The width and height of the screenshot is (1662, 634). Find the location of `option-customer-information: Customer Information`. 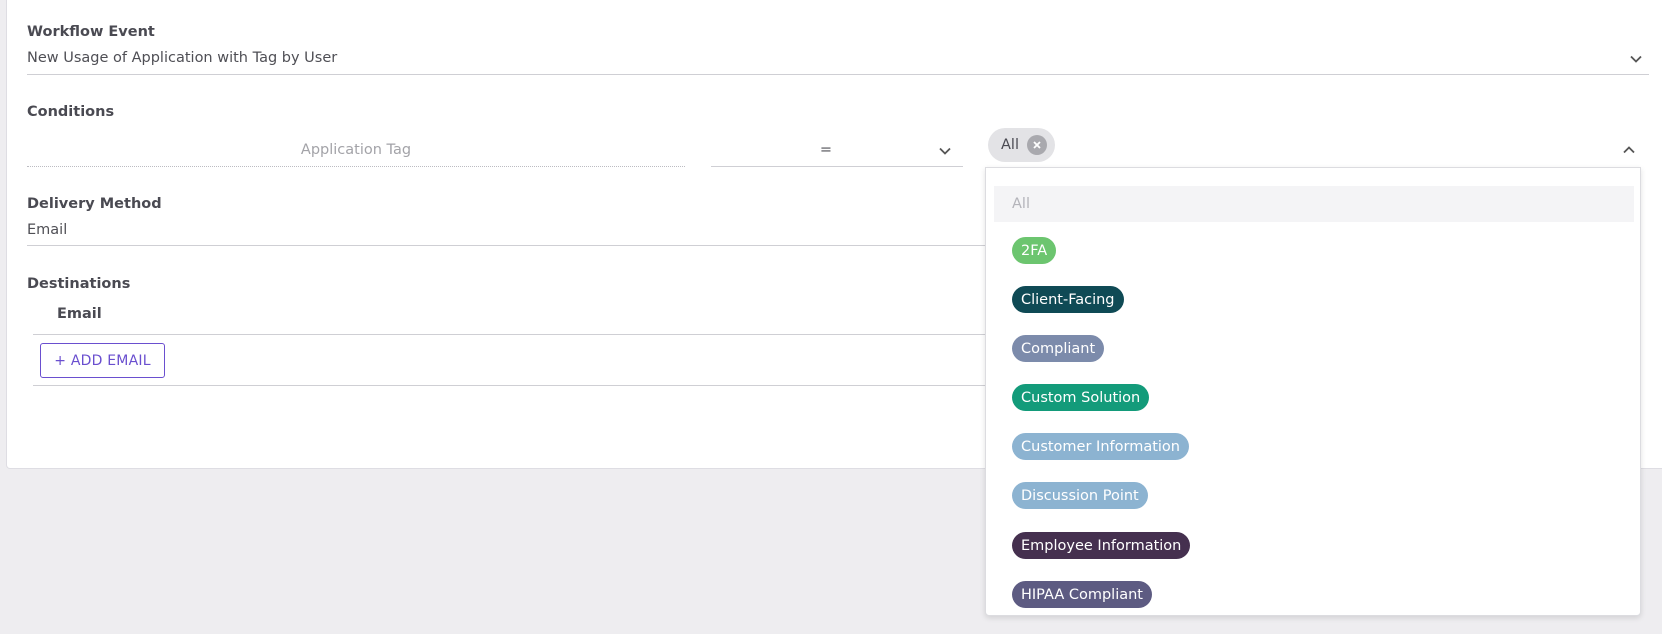

option-customer-information: Customer Information is located at coordinates (1100, 446).